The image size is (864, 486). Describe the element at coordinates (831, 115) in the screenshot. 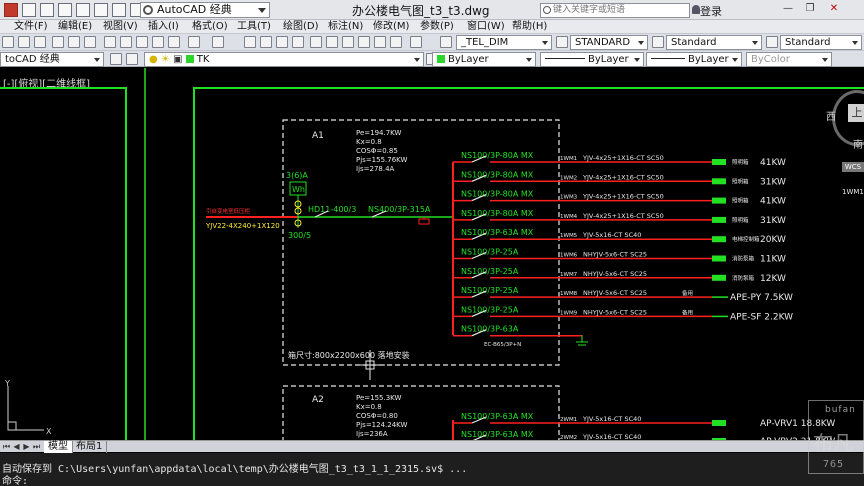

I see `viewcube-west: 西` at that location.